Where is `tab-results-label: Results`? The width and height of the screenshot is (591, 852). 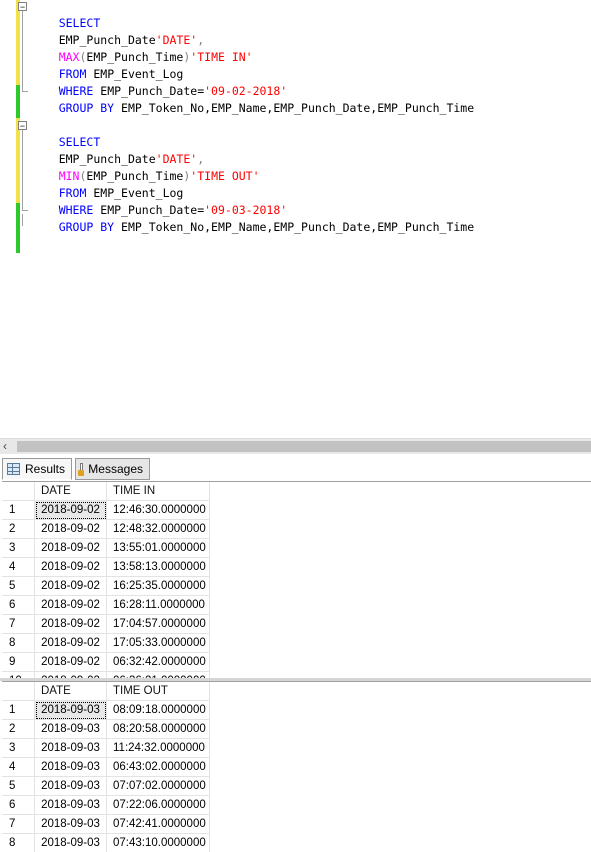 tab-results-label: Results is located at coordinates (44, 469).